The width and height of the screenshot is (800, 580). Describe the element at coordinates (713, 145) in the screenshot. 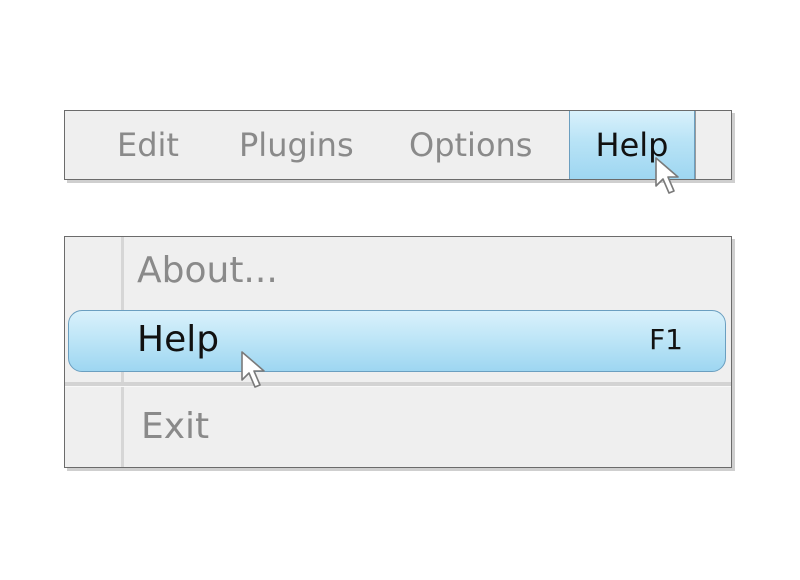

I see `menu-bar-end-cap` at that location.